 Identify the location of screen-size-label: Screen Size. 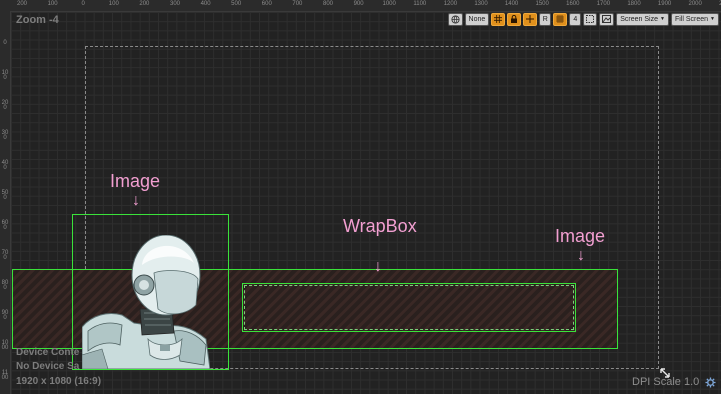
(639, 19).